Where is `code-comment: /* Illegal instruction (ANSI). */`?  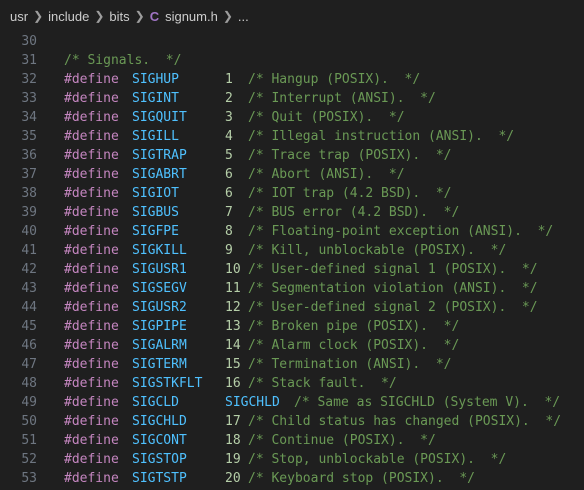
code-comment: /* Illegal instruction (ANSI). */ is located at coordinates (381, 136).